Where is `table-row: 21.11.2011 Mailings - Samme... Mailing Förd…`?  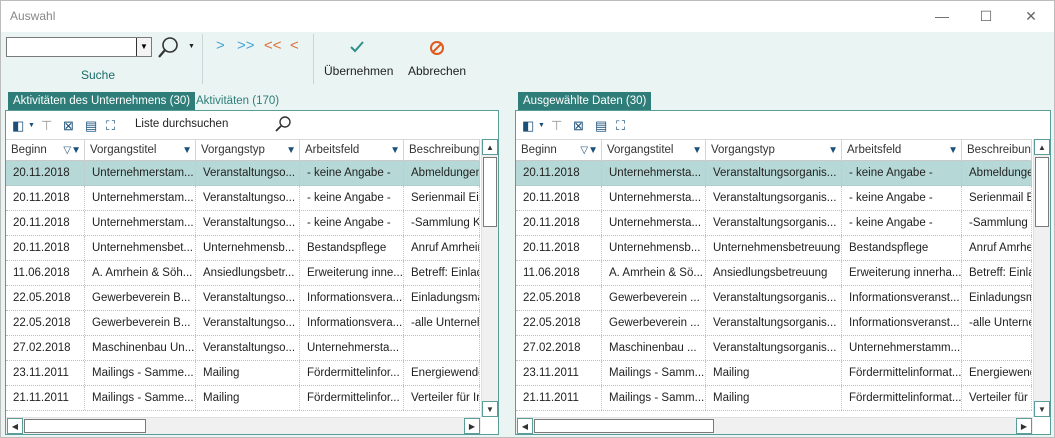
table-row: 21.11.2011 Mailings - Samme... Mailing Förd… is located at coordinates (243, 398).